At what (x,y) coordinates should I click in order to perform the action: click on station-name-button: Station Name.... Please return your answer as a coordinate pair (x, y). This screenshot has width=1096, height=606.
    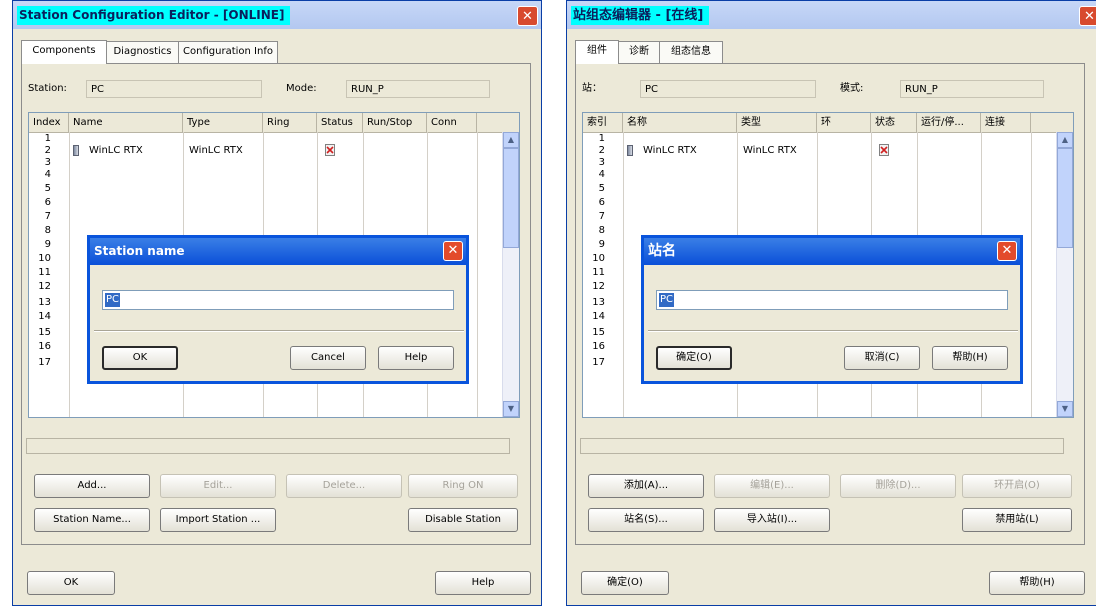
    Looking at the image, I should click on (92, 520).